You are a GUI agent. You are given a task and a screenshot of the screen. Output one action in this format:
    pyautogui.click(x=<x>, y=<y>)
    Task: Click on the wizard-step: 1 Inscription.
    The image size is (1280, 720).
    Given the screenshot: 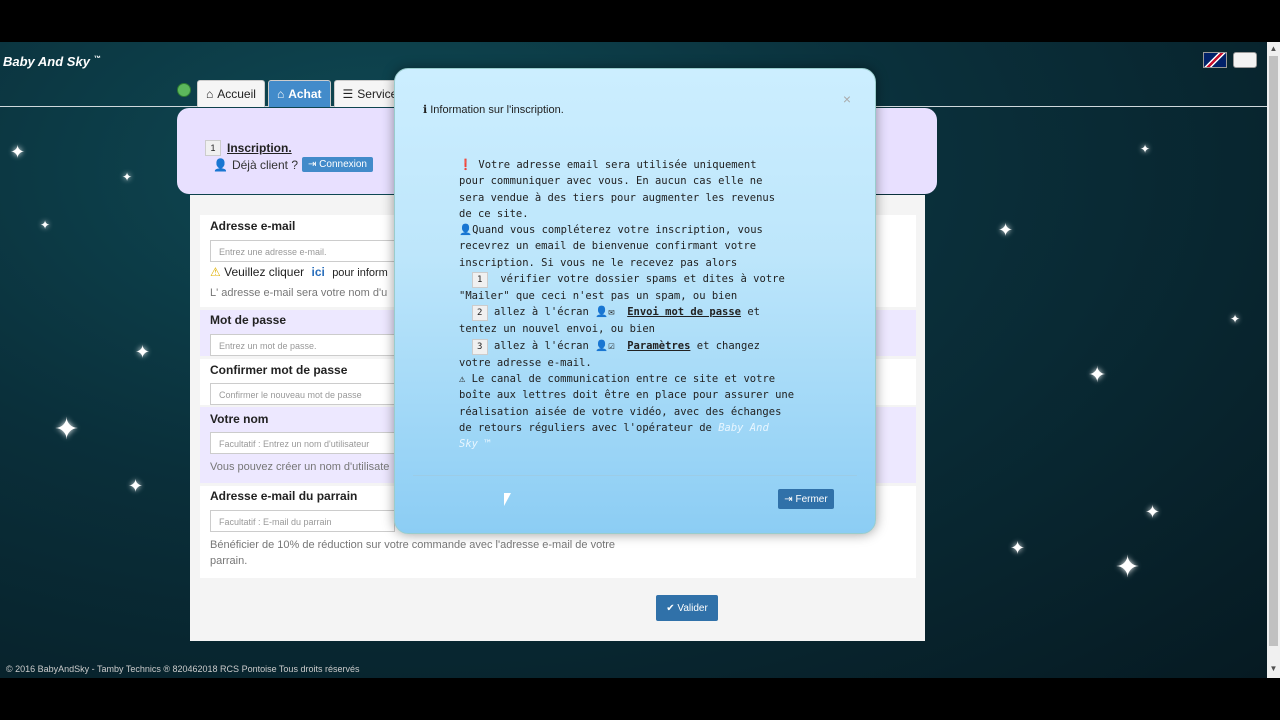 What is the action you would take?
    pyautogui.click(x=248, y=148)
    